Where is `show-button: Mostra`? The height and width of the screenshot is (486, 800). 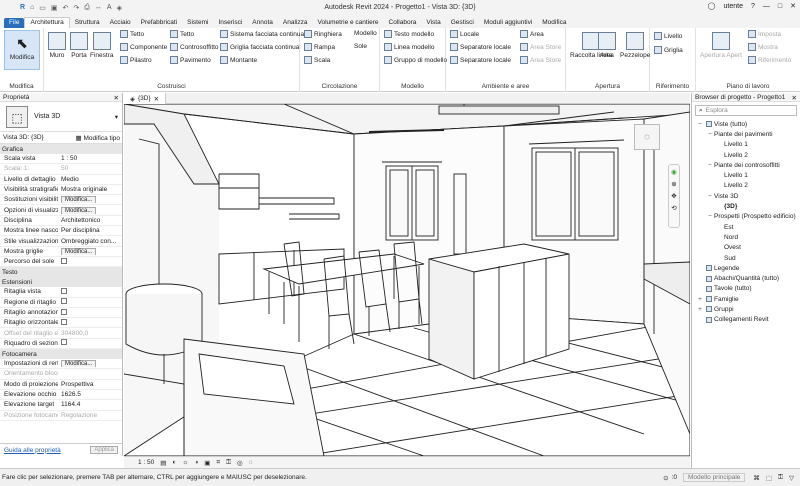 show-button: Mostra is located at coordinates (763, 47).